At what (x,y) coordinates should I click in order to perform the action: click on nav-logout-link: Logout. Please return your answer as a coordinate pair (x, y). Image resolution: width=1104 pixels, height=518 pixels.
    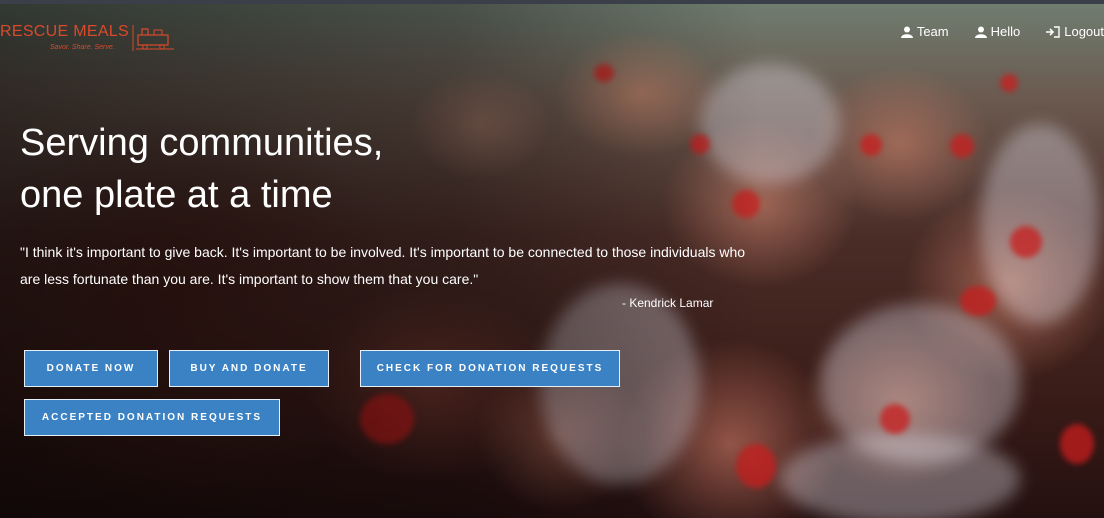
    Looking at the image, I should click on (1075, 31).